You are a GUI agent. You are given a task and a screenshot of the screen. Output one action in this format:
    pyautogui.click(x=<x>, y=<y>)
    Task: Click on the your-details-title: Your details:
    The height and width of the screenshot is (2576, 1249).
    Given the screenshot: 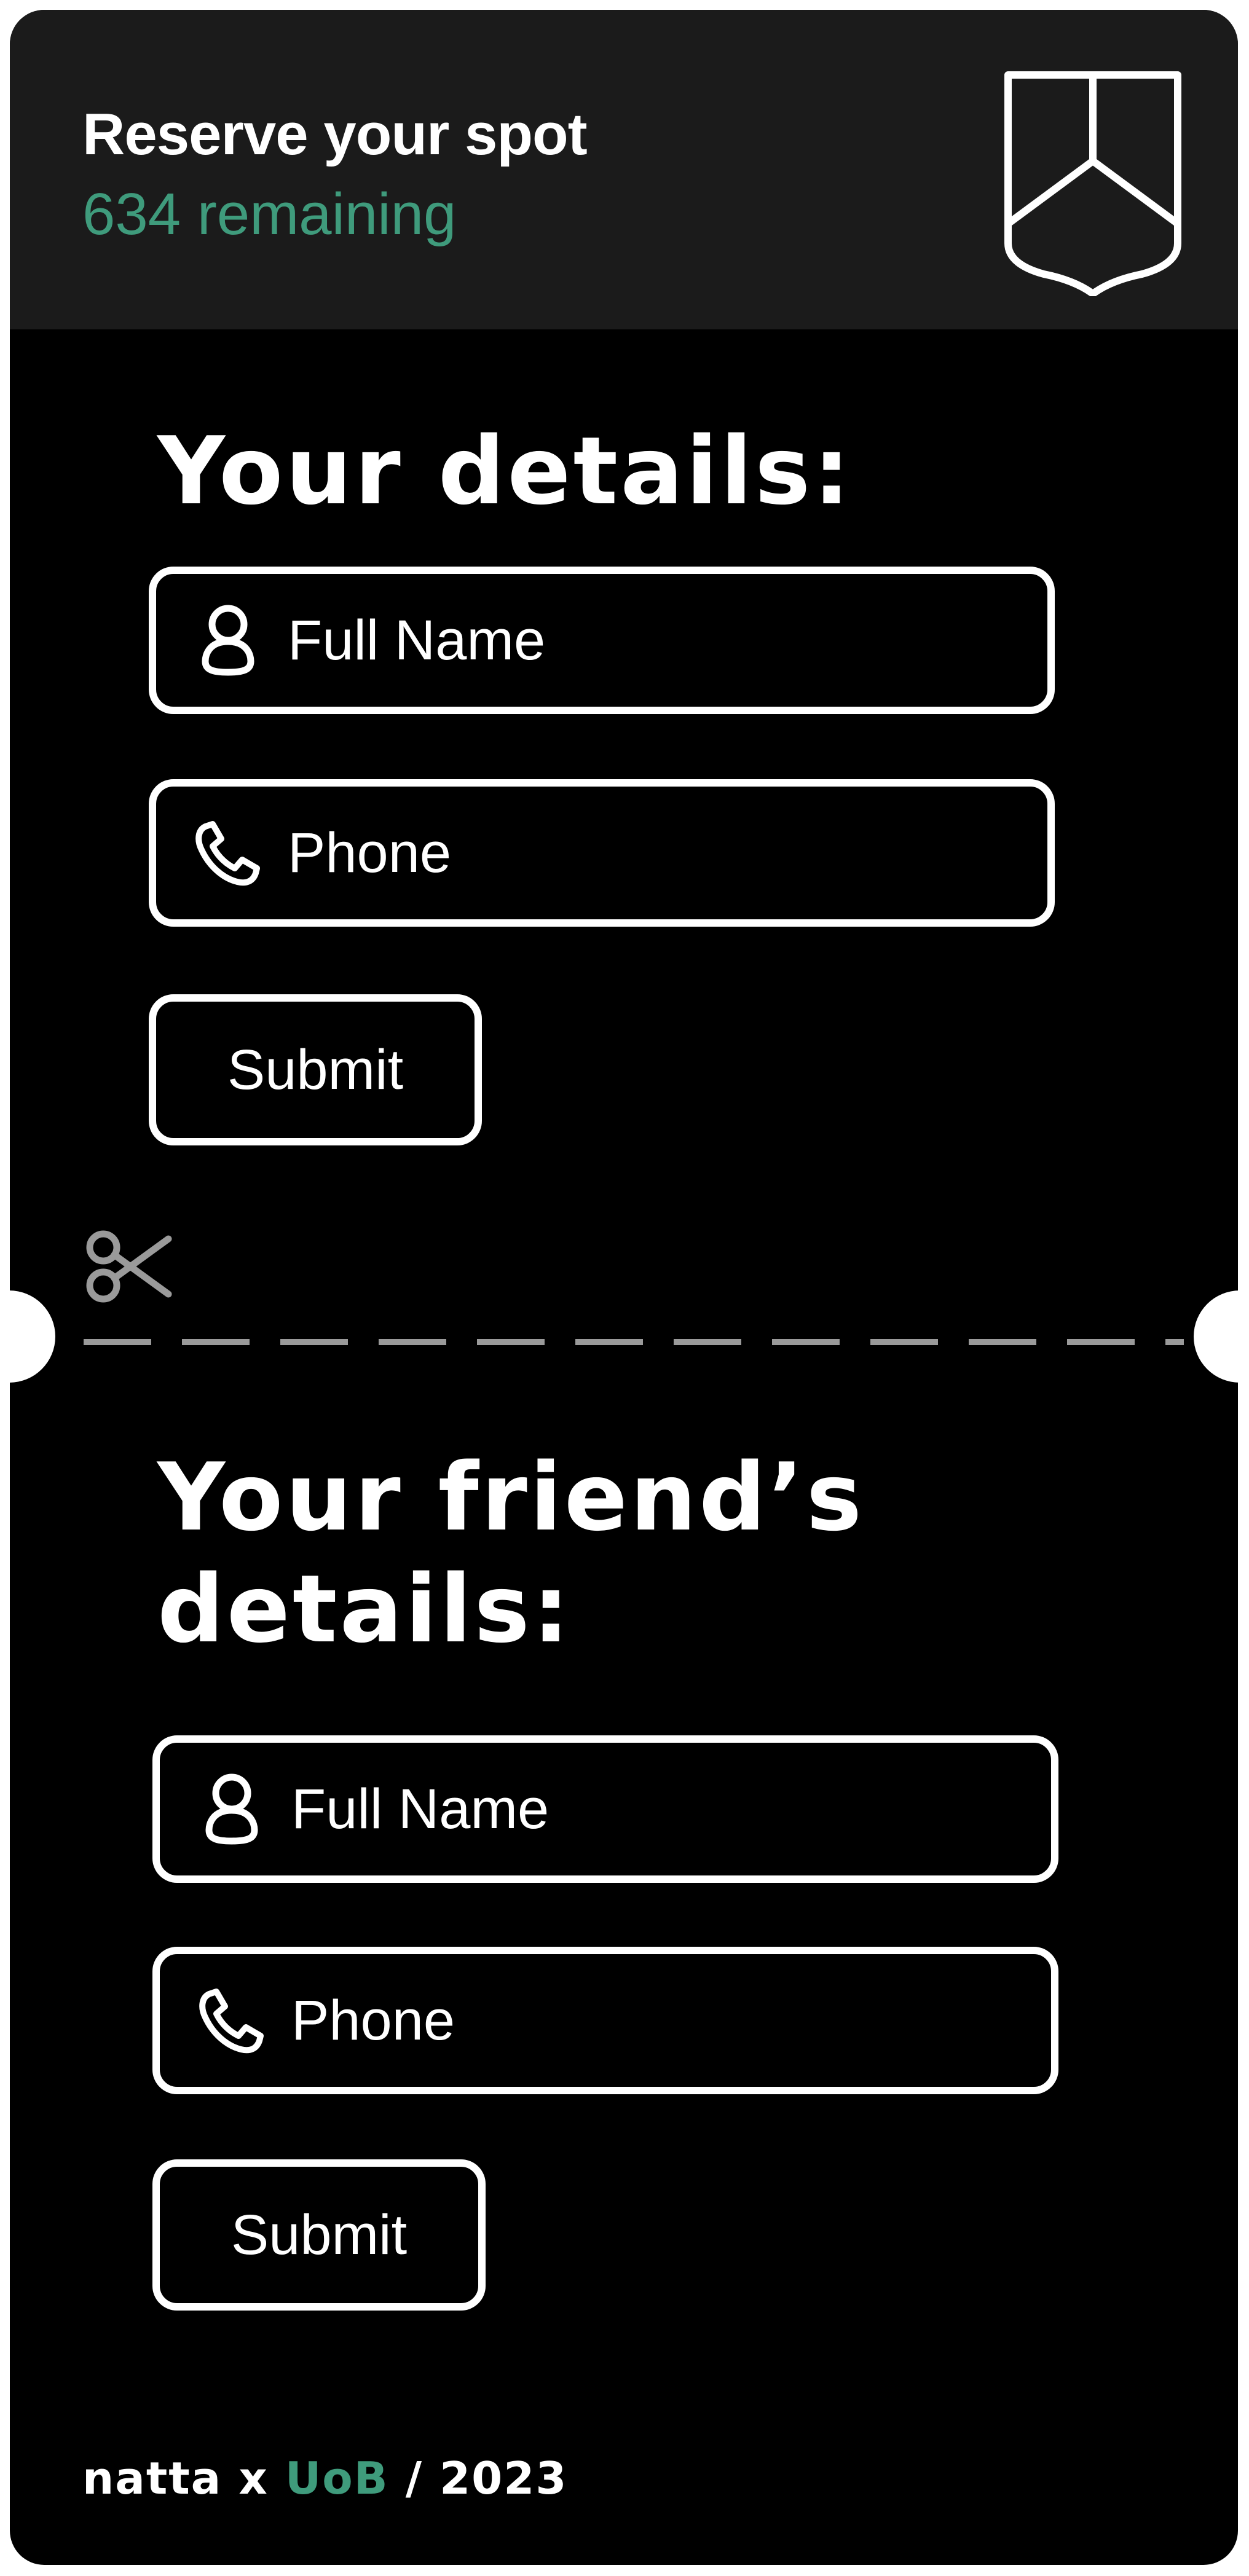 What is the action you would take?
    pyautogui.click(x=505, y=471)
    